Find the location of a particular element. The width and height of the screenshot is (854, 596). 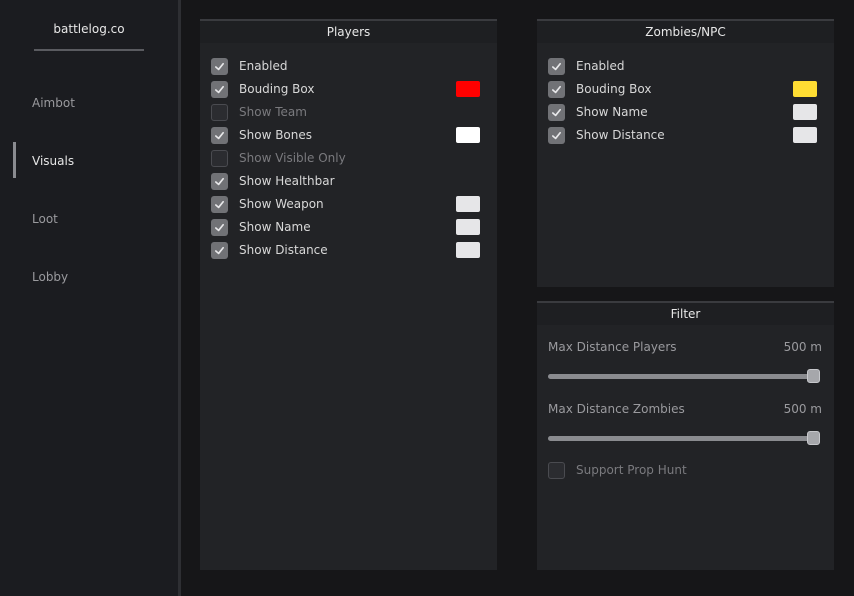

zombies-option-enabled: Enabled is located at coordinates (586, 66).